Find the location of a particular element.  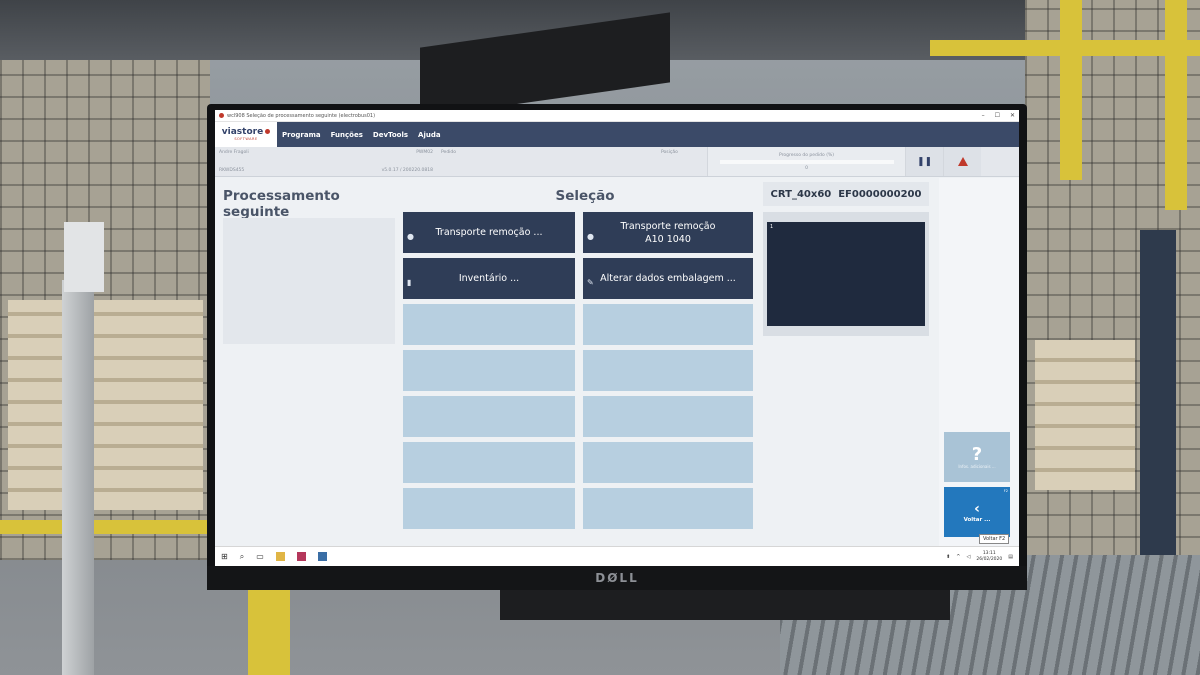

logo-dot-icon is located at coordinates (268, 131).